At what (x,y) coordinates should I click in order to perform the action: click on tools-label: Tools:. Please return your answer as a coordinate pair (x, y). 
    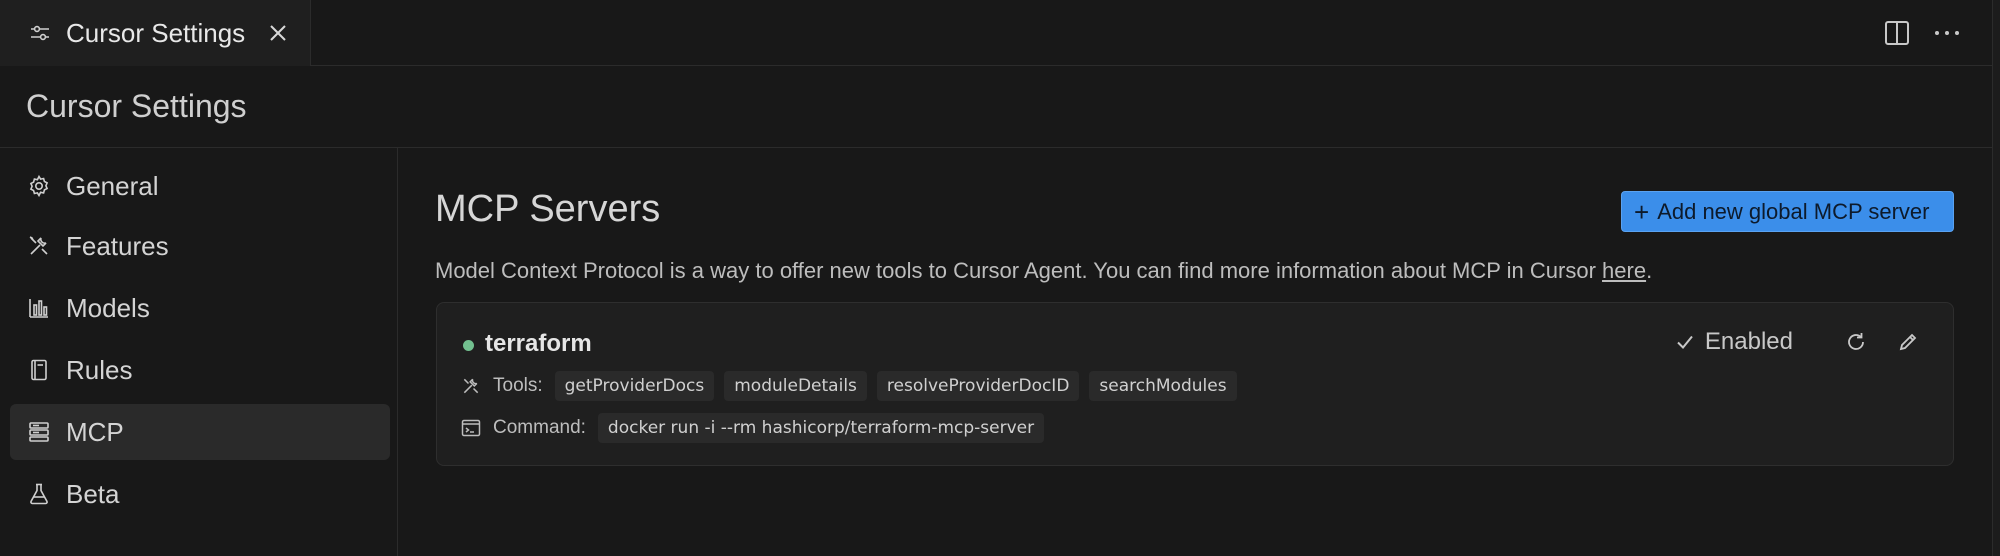
    Looking at the image, I should click on (518, 385).